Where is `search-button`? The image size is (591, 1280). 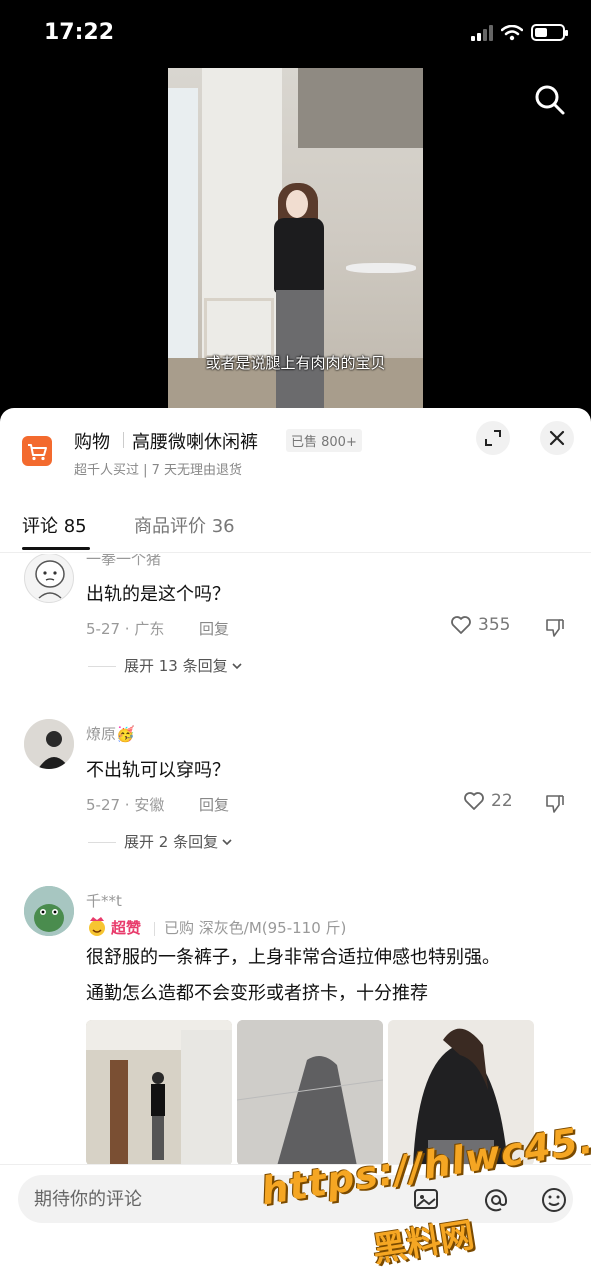
search-button is located at coordinates (550, 100).